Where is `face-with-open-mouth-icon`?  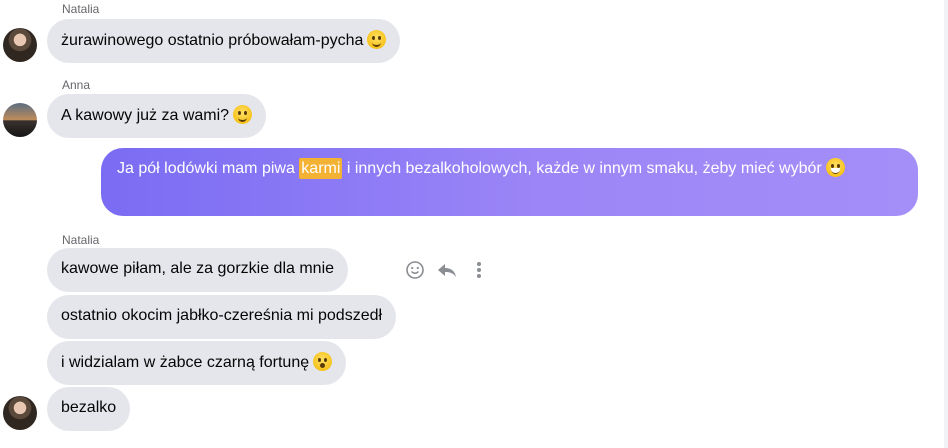 face-with-open-mouth-icon is located at coordinates (323, 361).